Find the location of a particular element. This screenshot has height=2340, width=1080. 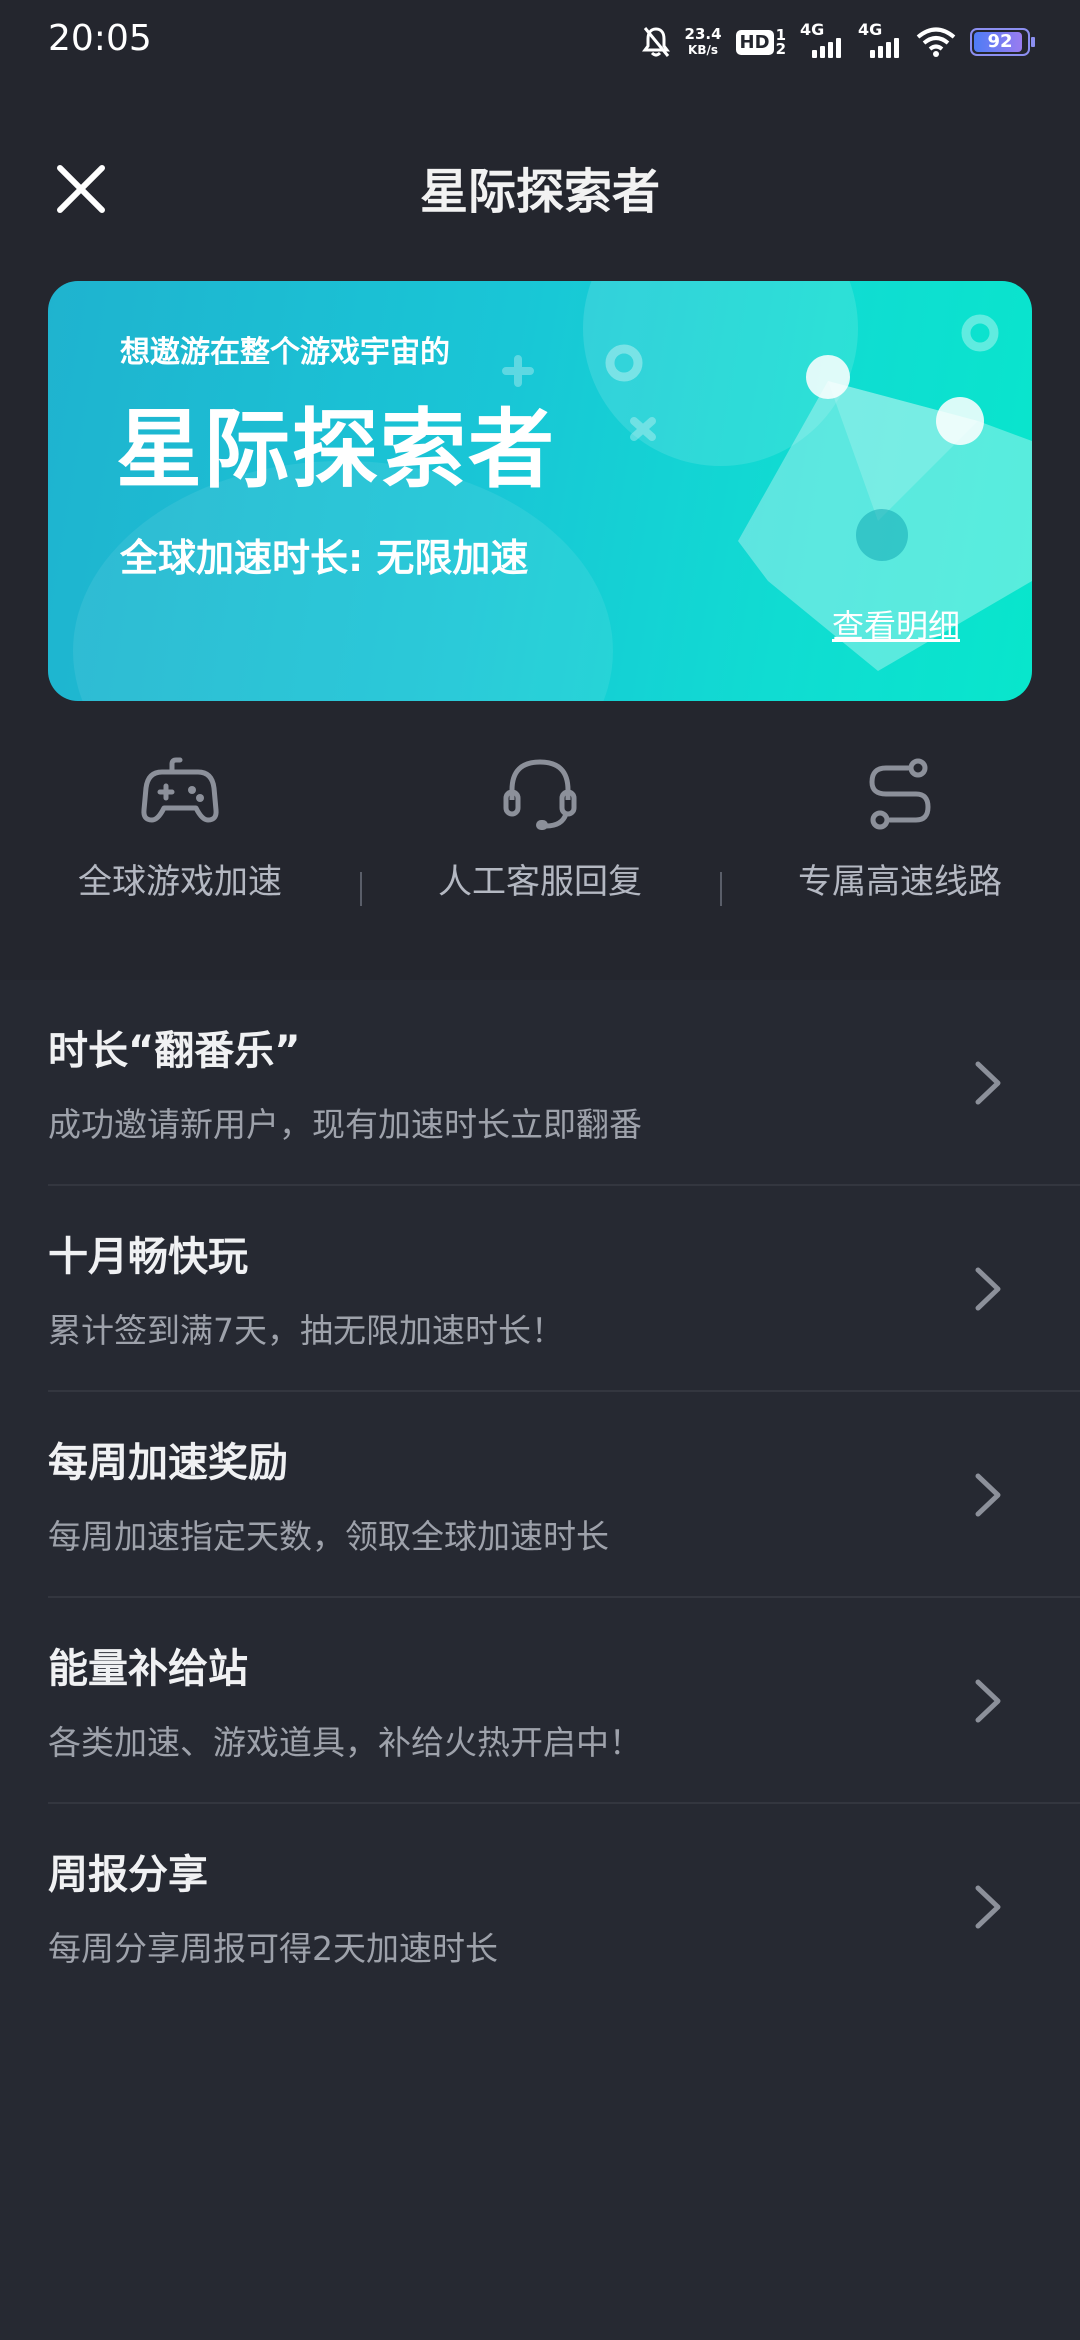

status-bar: 20:05 23.4 KB/s HD 1 2 4G 4G 92 is located at coordinates (540, 42).